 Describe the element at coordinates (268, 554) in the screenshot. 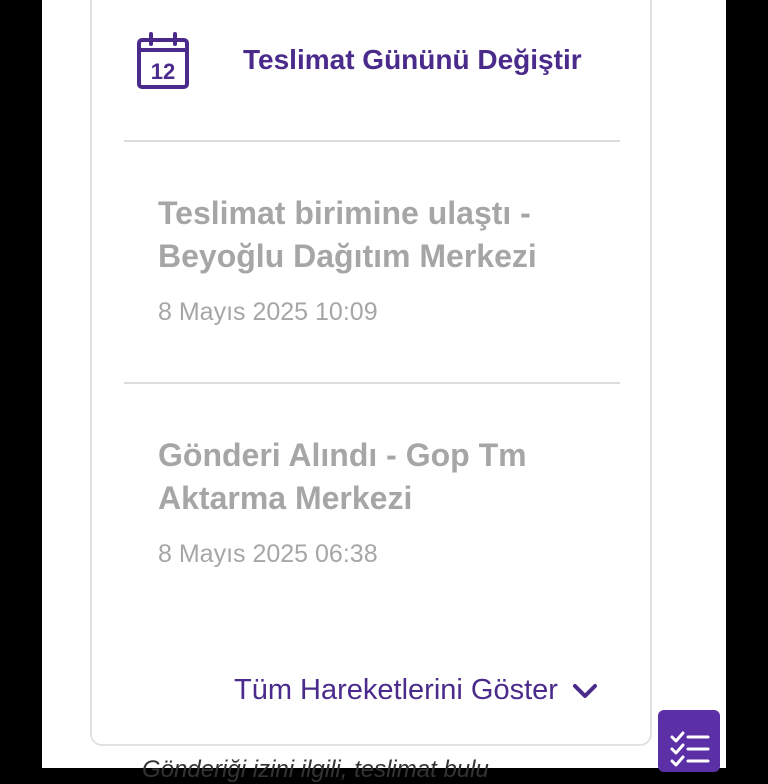

I see `event-time: 8 Mayıs 2025 06:38` at that location.